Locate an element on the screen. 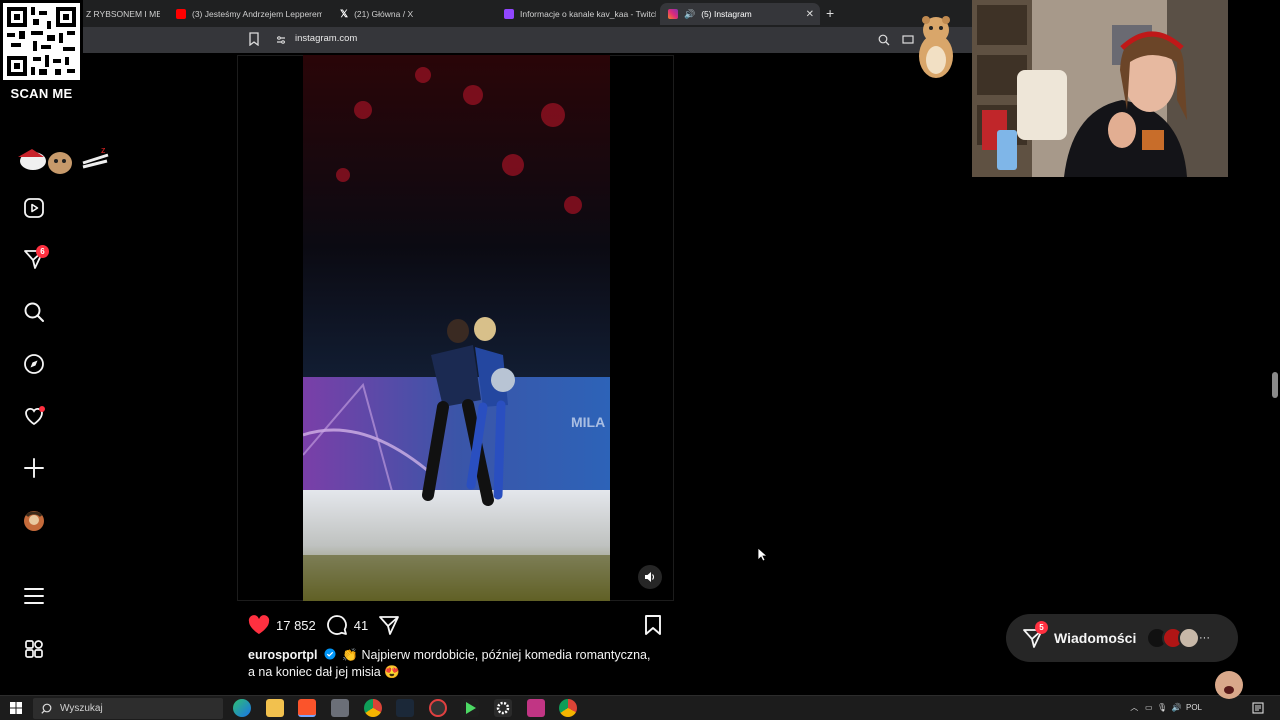  search-placeholder: Wyszukaj is located at coordinates (81, 708).